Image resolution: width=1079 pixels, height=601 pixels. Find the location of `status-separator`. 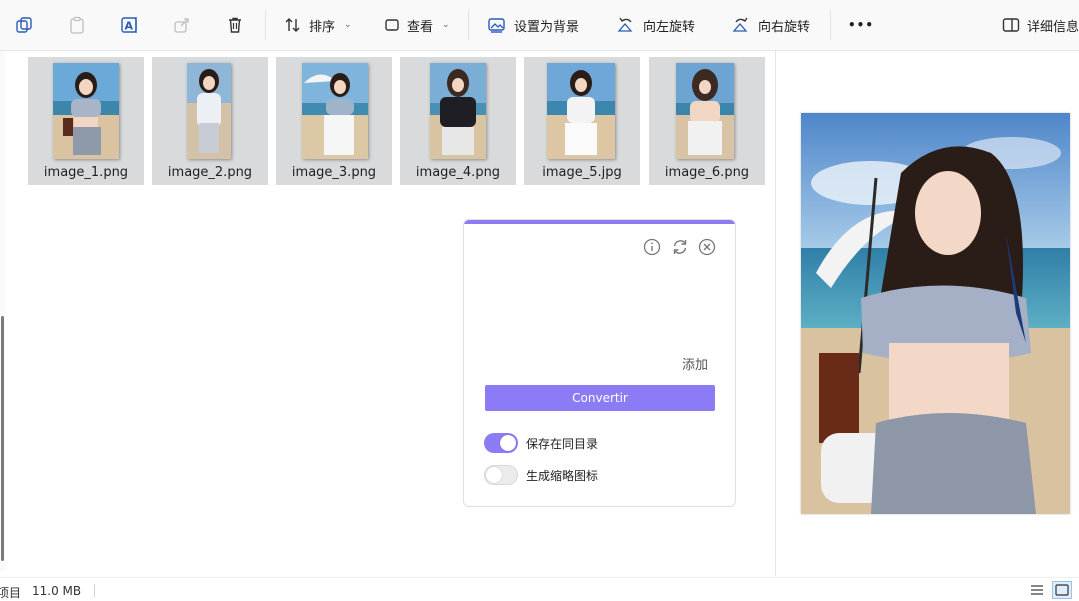

status-separator is located at coordinates (94, 590).